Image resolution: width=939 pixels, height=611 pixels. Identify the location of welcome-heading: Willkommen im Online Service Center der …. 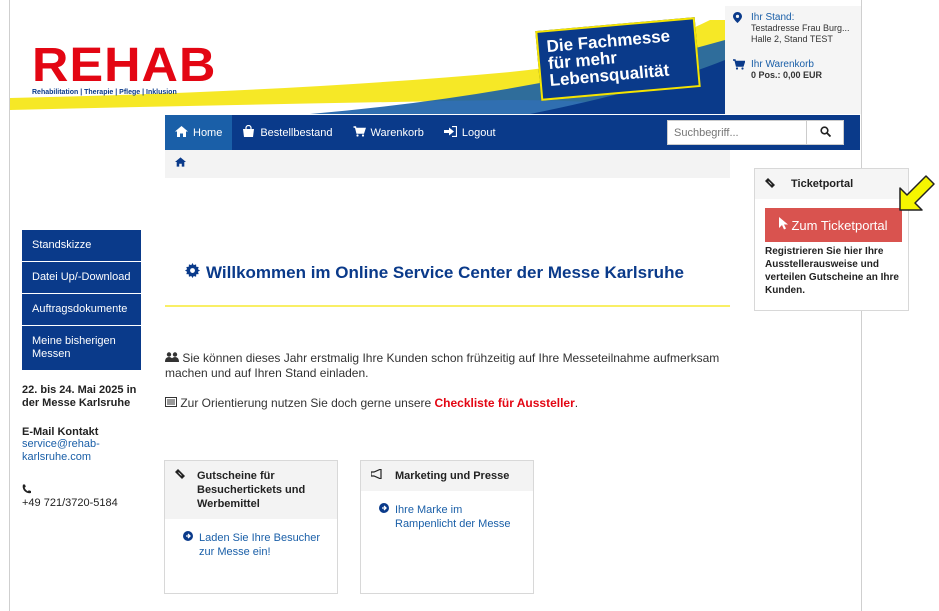
(445, 272).